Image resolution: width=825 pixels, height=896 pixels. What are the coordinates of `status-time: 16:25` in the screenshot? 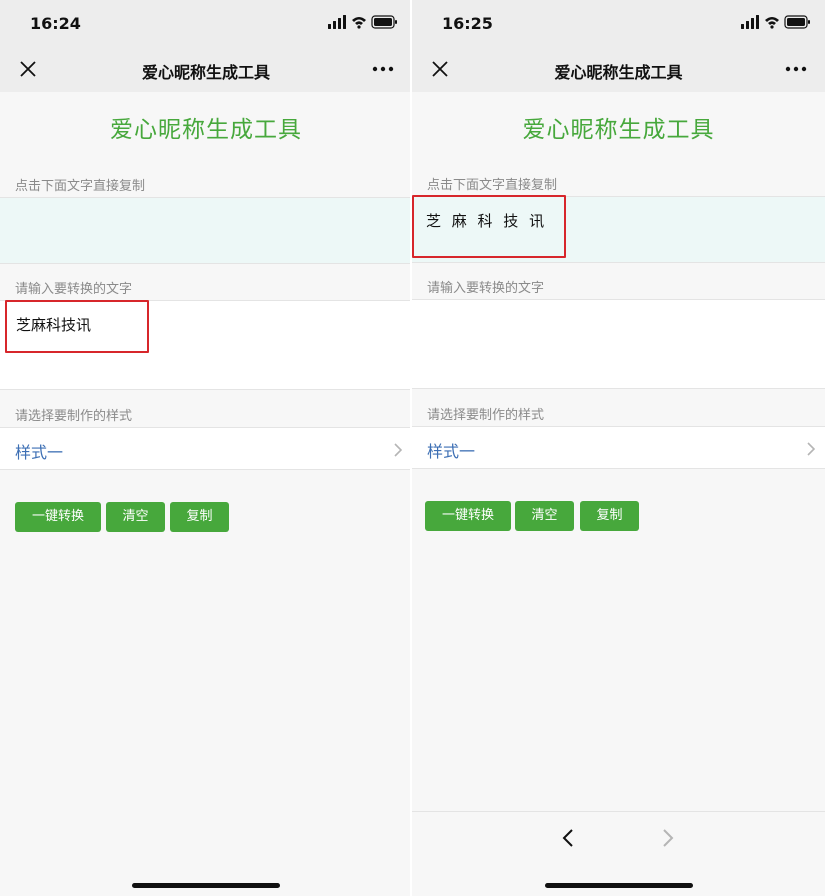 It's located at (467, 23).